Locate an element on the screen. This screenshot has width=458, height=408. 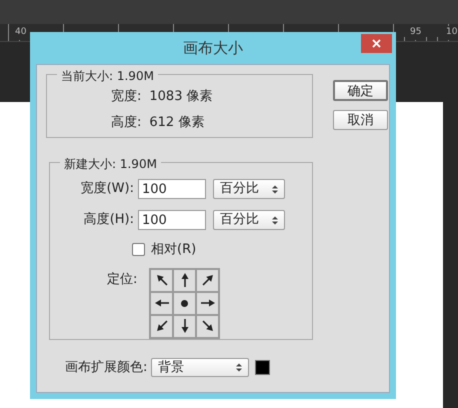
group-legend: 新建大小: 1.90M is located at coordinates (110, 164).